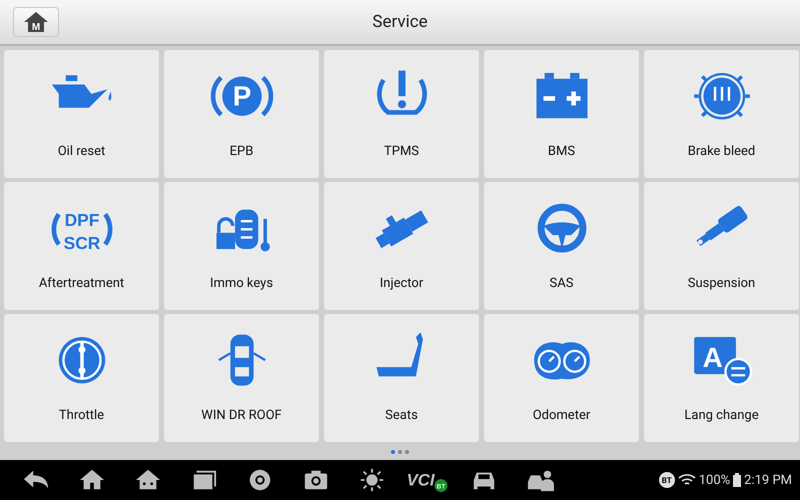 The height and width of the screenshot is (500, 800). I want to click on service-tile: A Lang change, so click(721, 378).